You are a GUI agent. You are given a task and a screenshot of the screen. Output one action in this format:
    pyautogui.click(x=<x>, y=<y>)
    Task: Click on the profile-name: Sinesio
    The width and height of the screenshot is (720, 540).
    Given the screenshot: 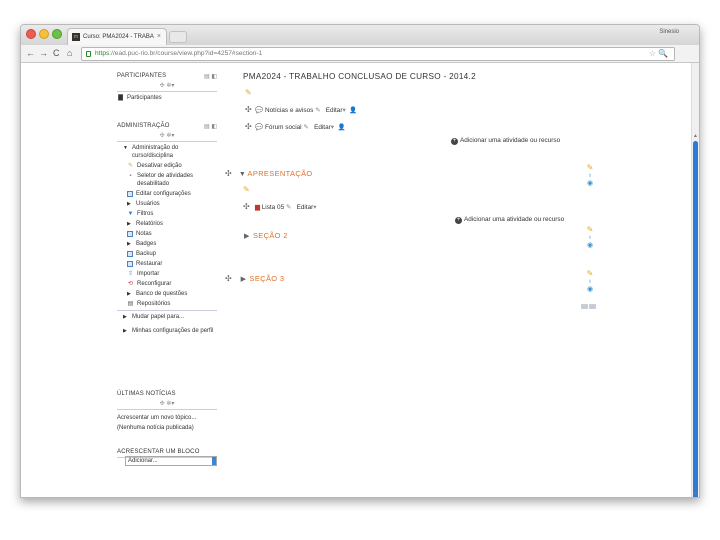 What is the action you would take?
    pyautogui.click(x=669, y=32)
    